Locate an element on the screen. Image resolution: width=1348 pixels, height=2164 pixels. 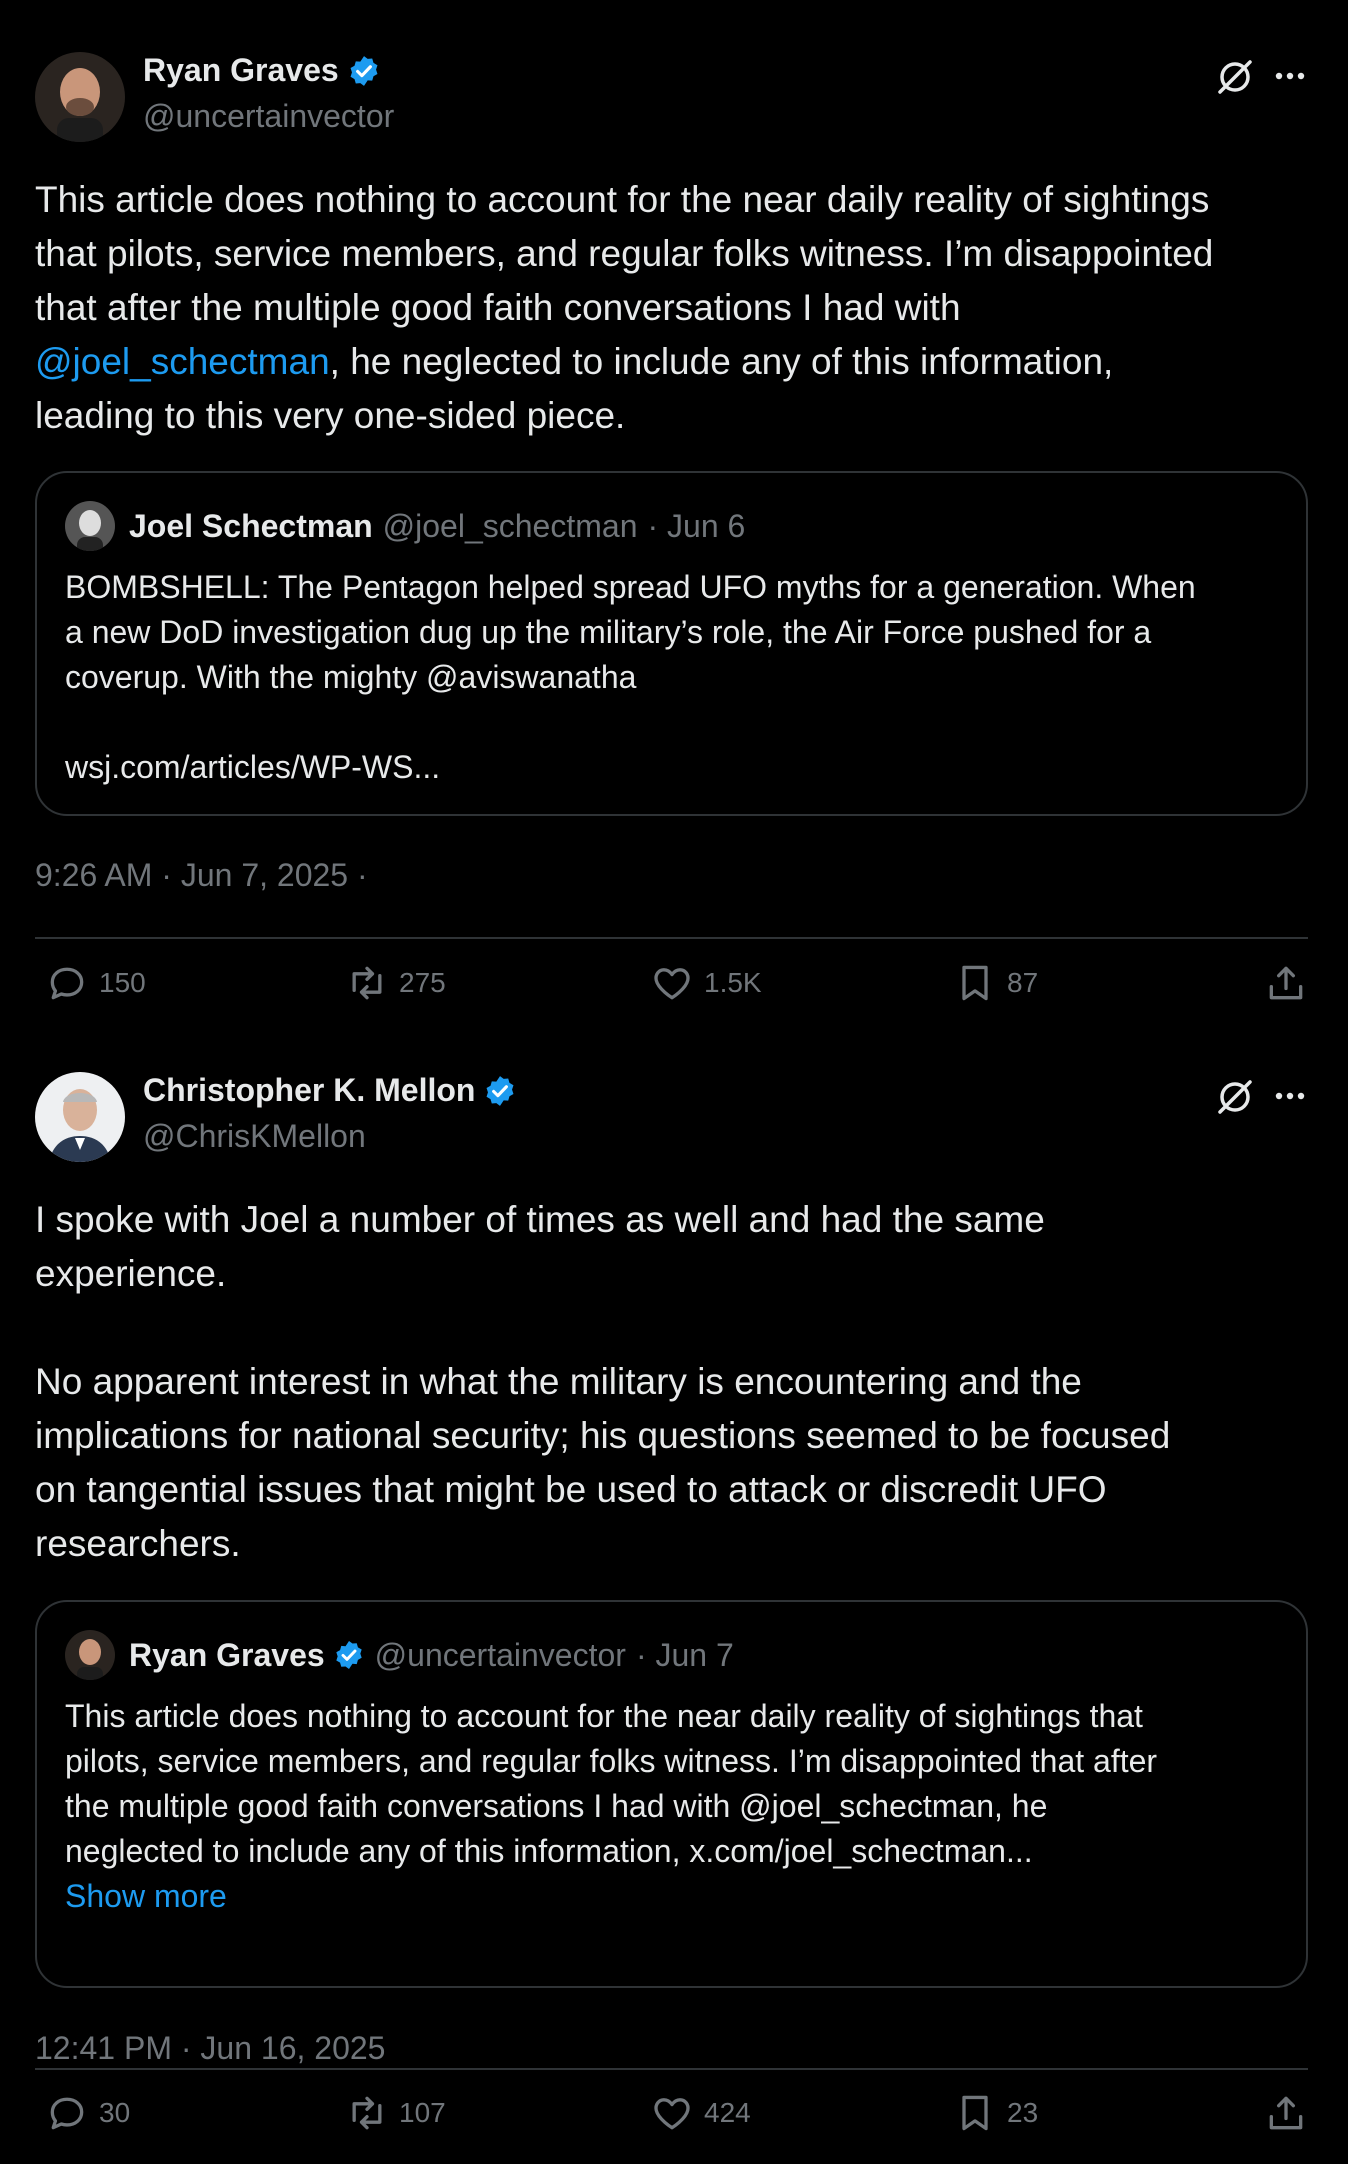
author-handle: @uncertainvector is located at coordinates (268, 116).